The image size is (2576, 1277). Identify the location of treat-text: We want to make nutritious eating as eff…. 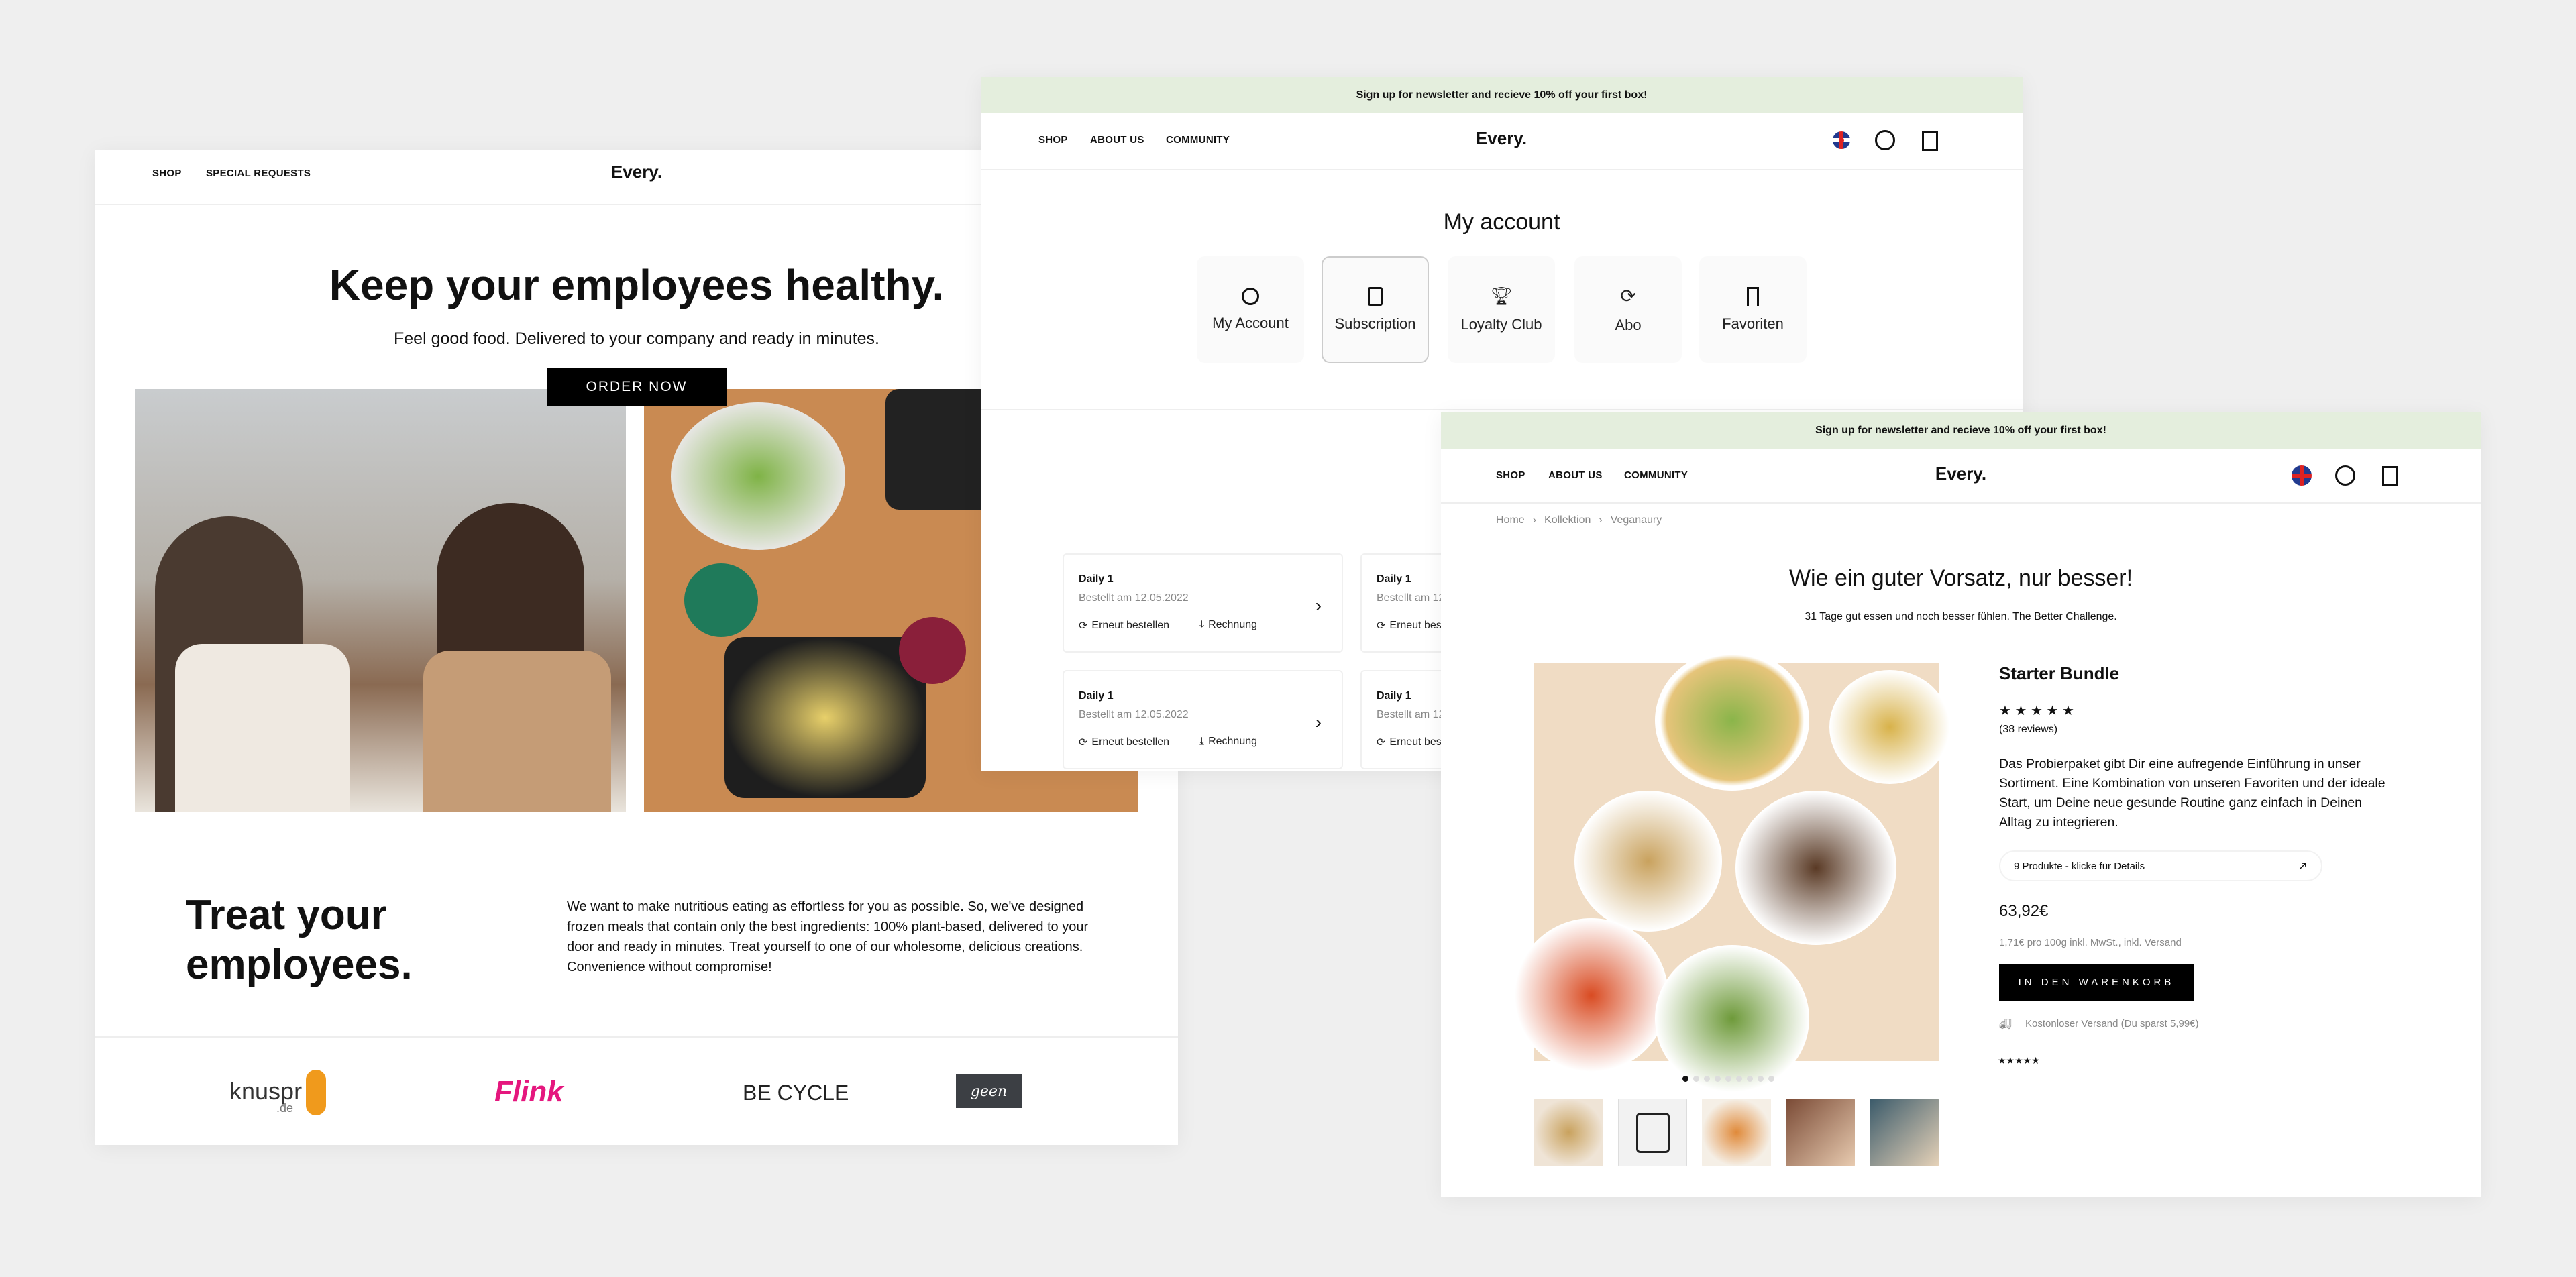
(828, 937).